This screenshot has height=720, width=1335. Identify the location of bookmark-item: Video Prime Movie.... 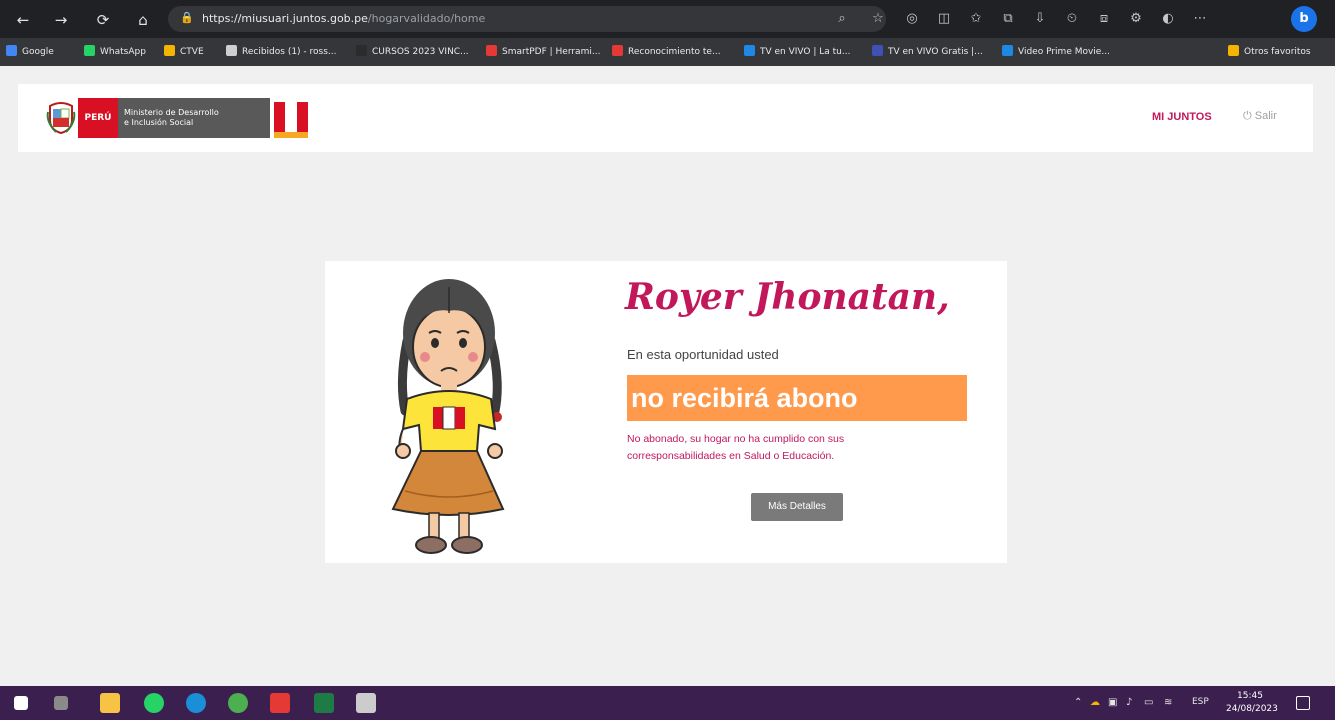
(1061, 52).